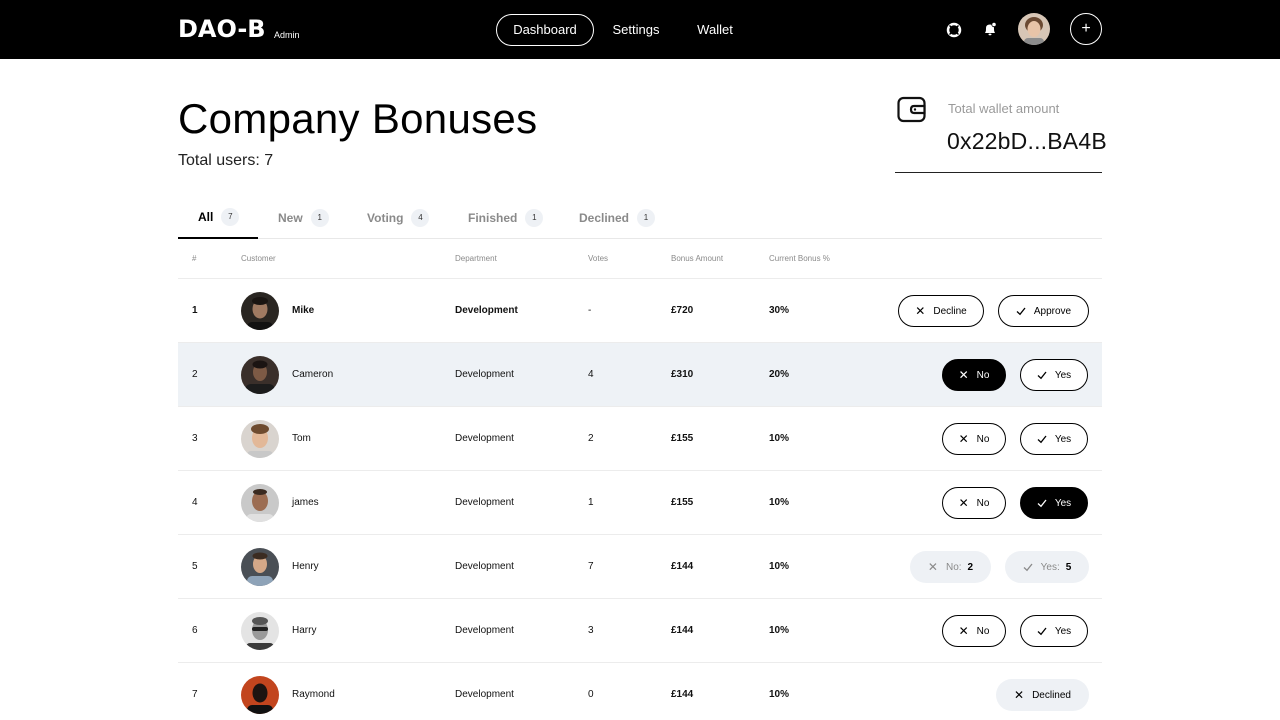  What do you see at coordinates (195, 630) in the screenshot?
I see `row-number: 6` at bounding box center [195, 630].